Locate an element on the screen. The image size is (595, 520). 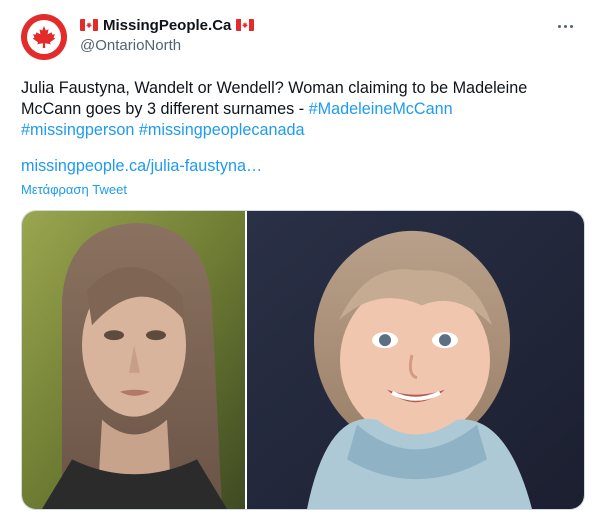
display-name: MissingPeople.Ca is located at coordinates (167, 25).